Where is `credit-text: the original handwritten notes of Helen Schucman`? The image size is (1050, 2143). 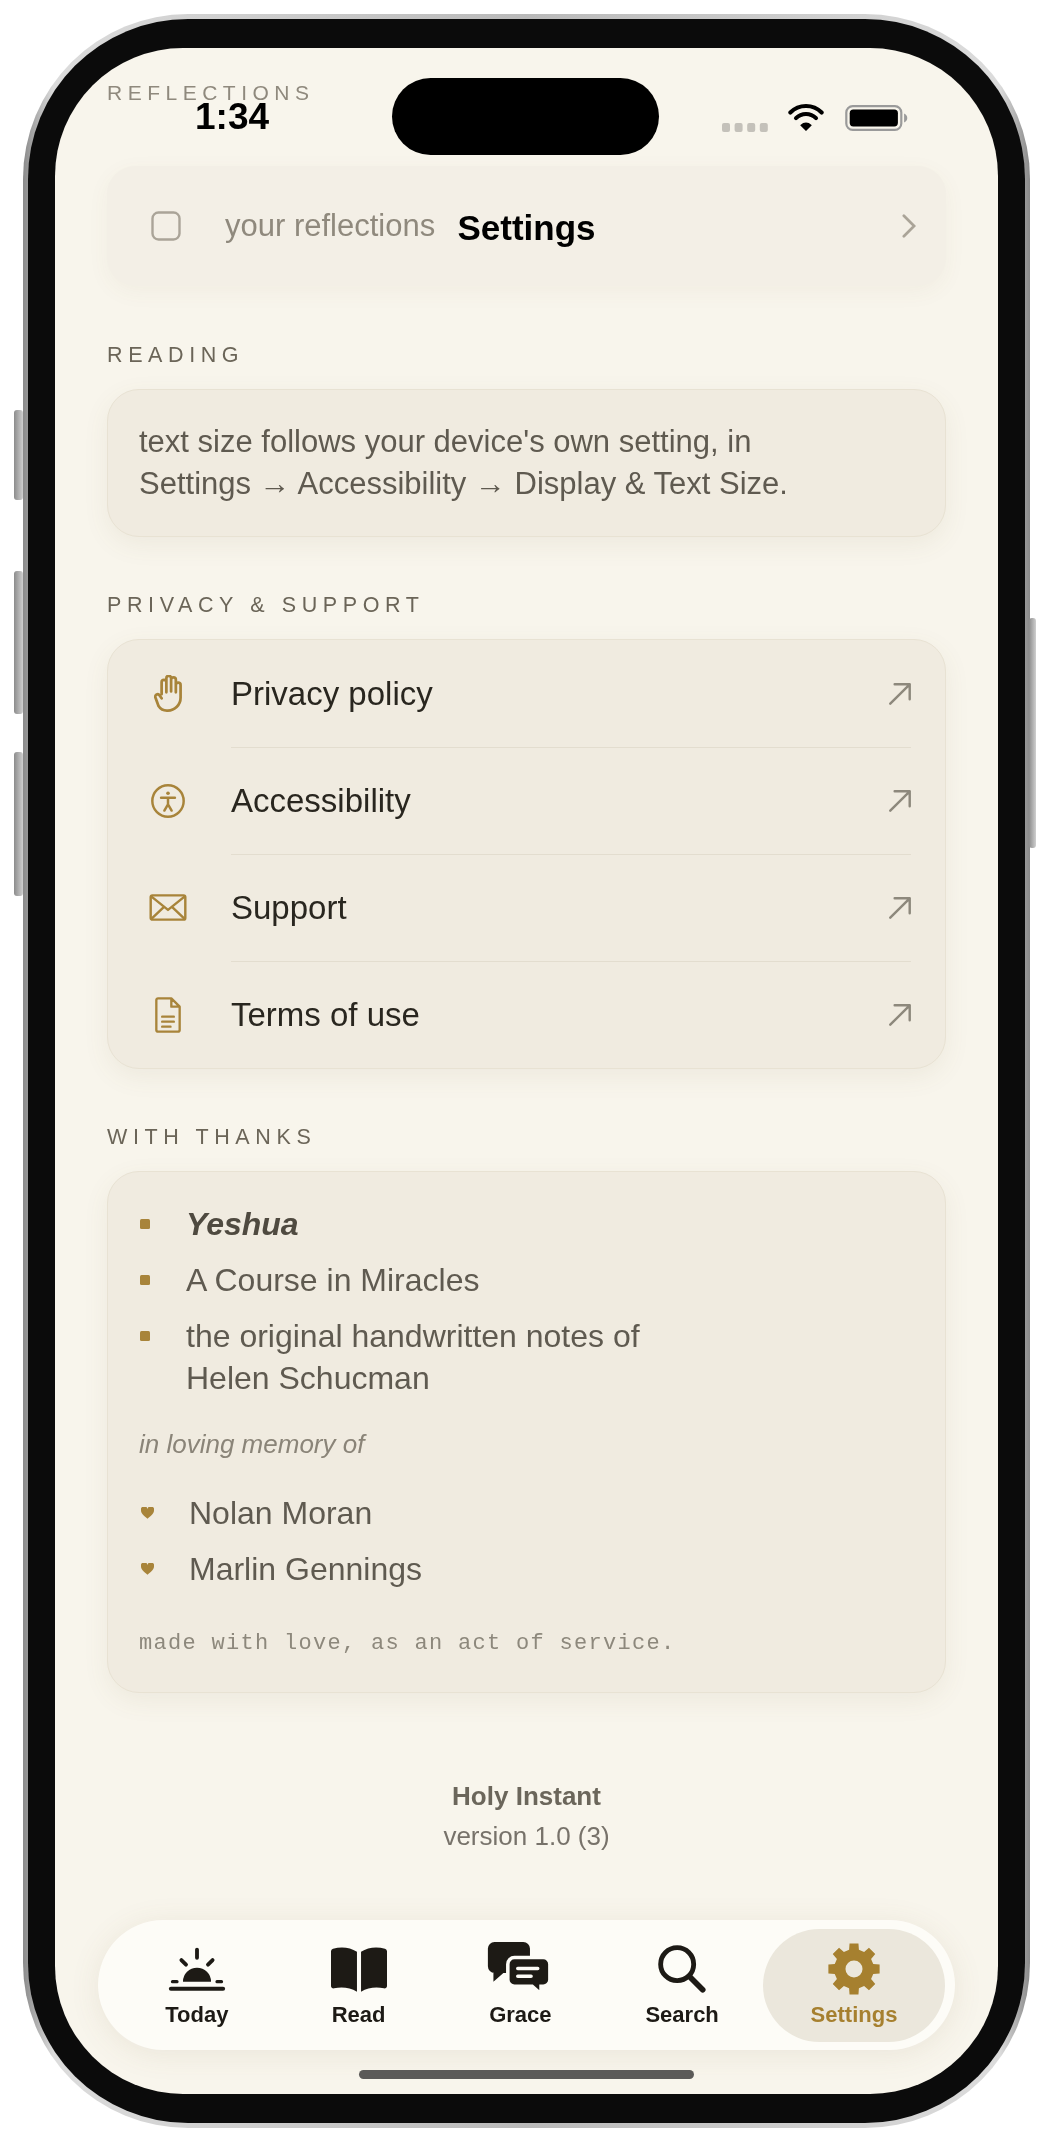
credit-text: the original handwritten notes of Helen Schucman is located at coordinates (413, 1357).